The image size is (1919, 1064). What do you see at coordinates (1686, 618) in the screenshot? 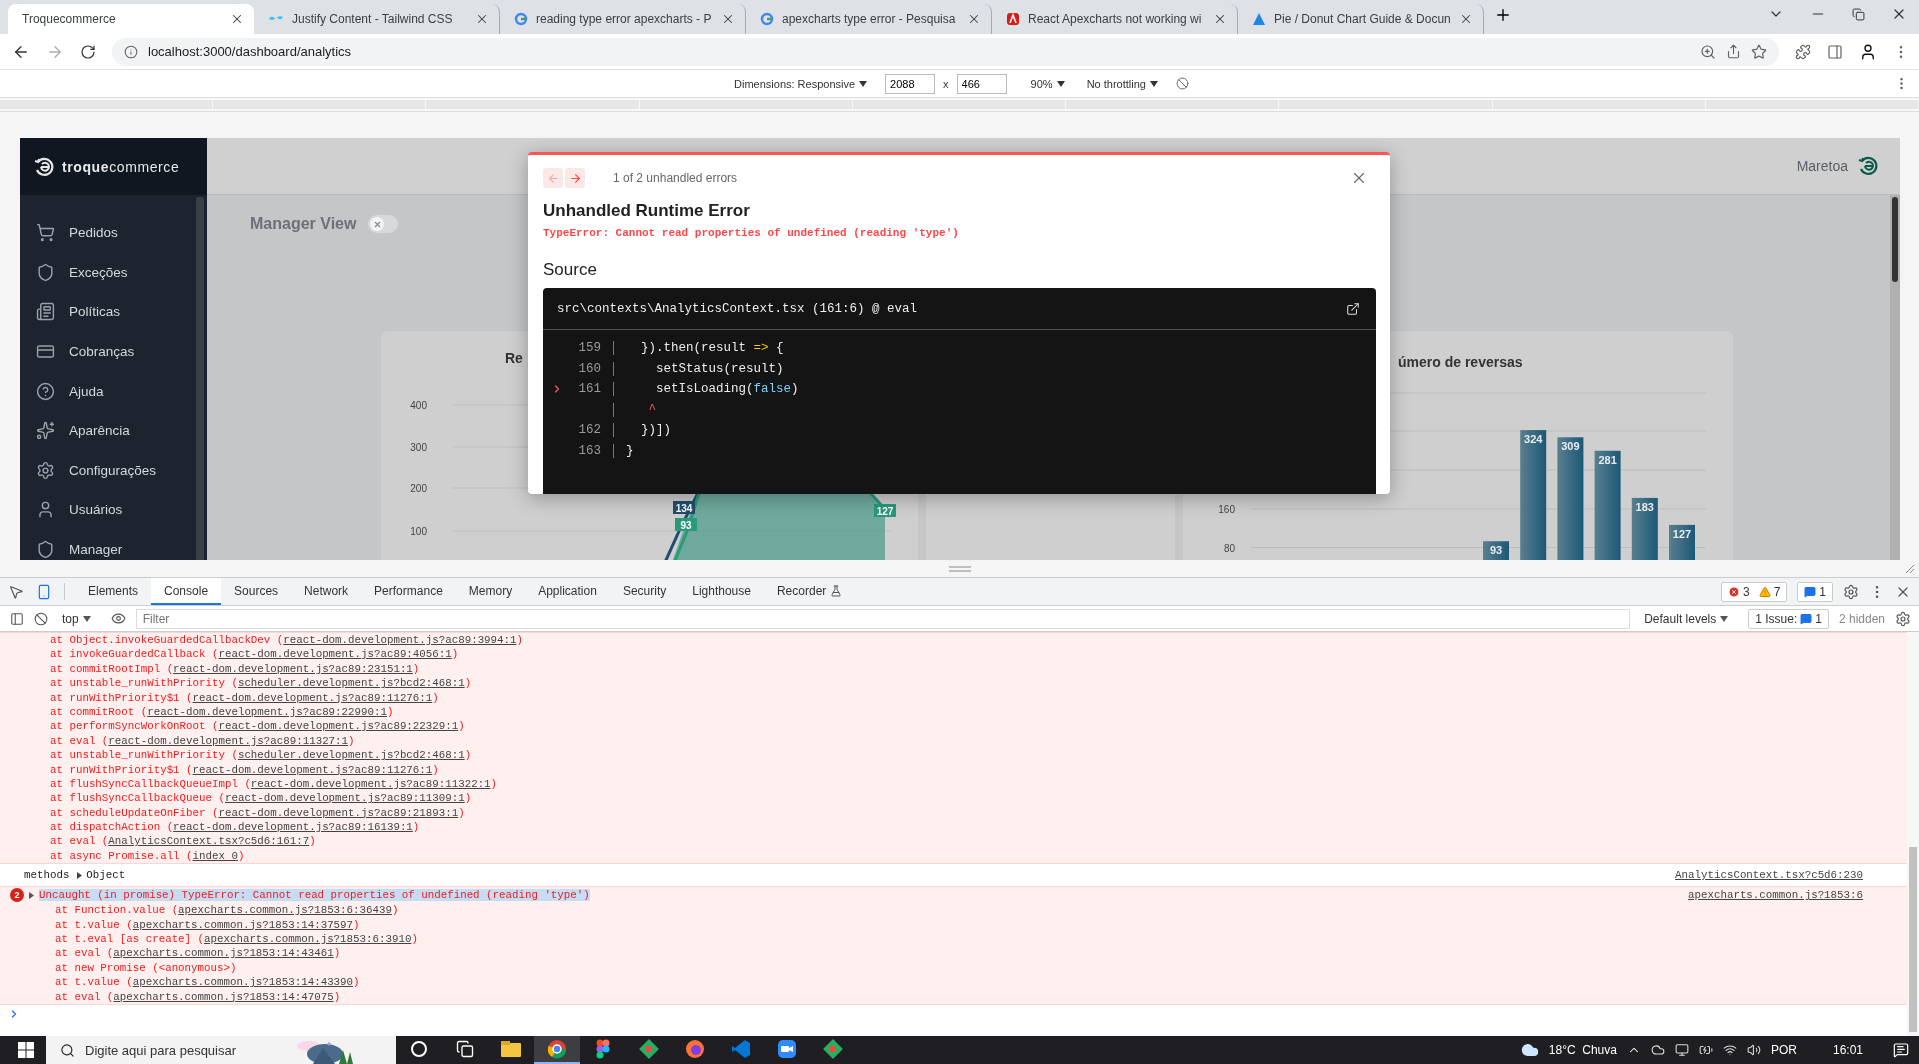
I see `levels-dropdown: Default levels` at bounding box center [1686, 618].